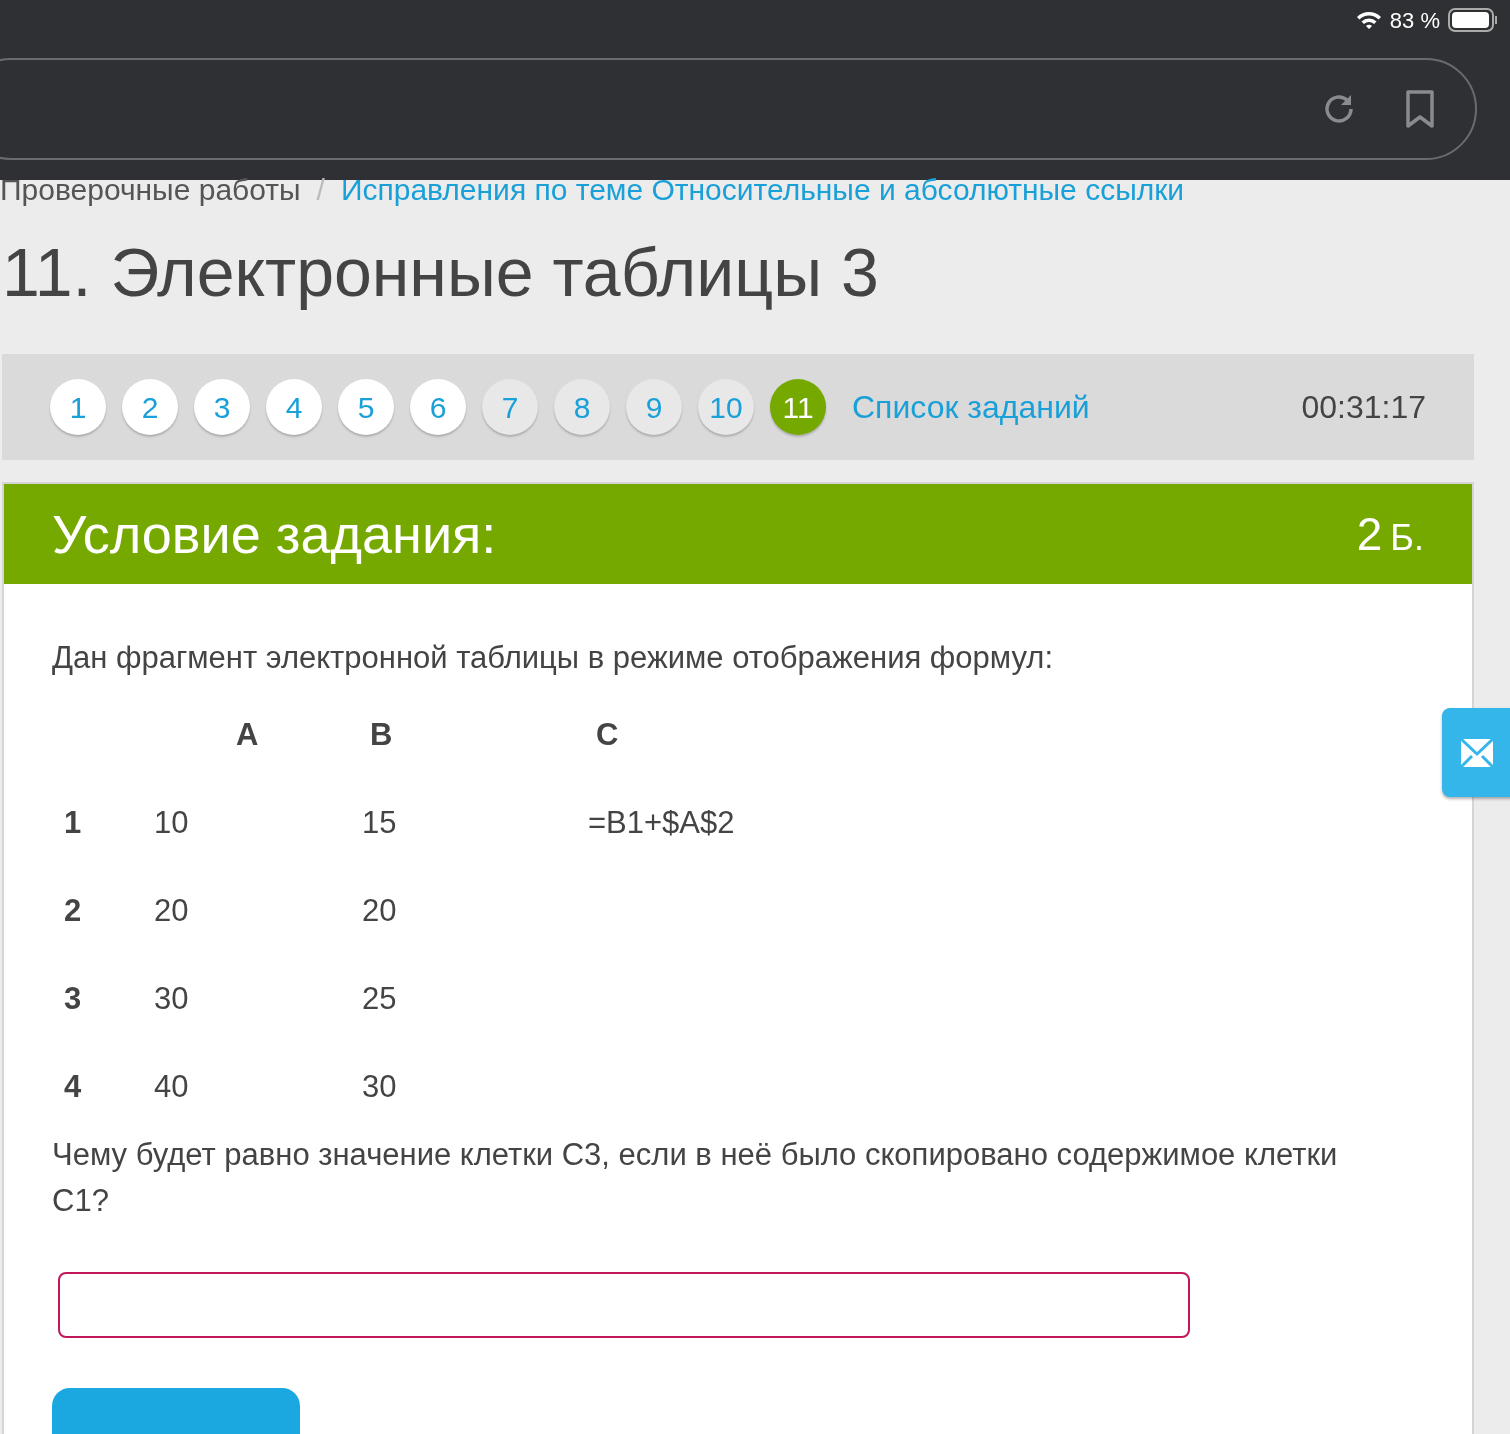 This screenshot has width=1510, height=1434. What do you see at coordinates (1363, 407) in the screenshot?
I see `timer: 00:31:17` at bounding box center [1363, 407].